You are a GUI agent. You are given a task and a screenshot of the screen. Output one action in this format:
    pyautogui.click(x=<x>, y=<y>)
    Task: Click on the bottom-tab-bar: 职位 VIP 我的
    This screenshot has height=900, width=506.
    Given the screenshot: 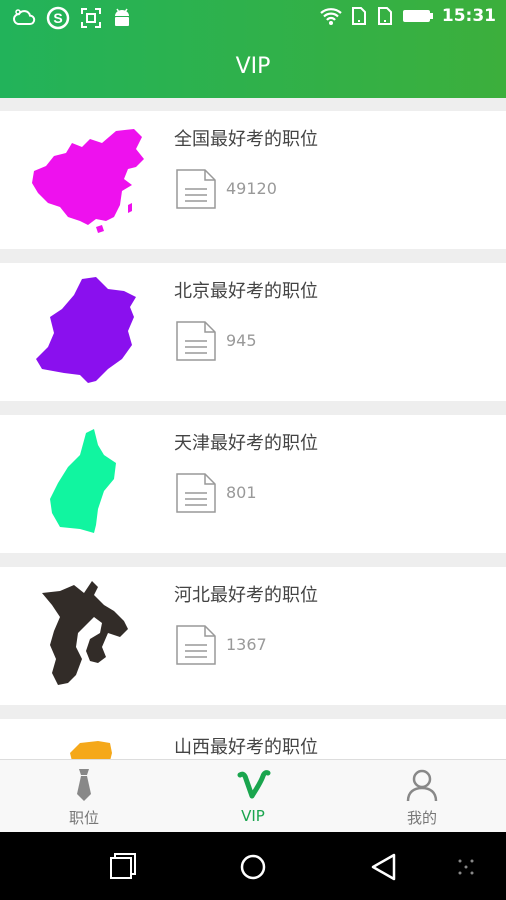 What is the action you would take?
    pyautogui.click(x=253, y=796)
    